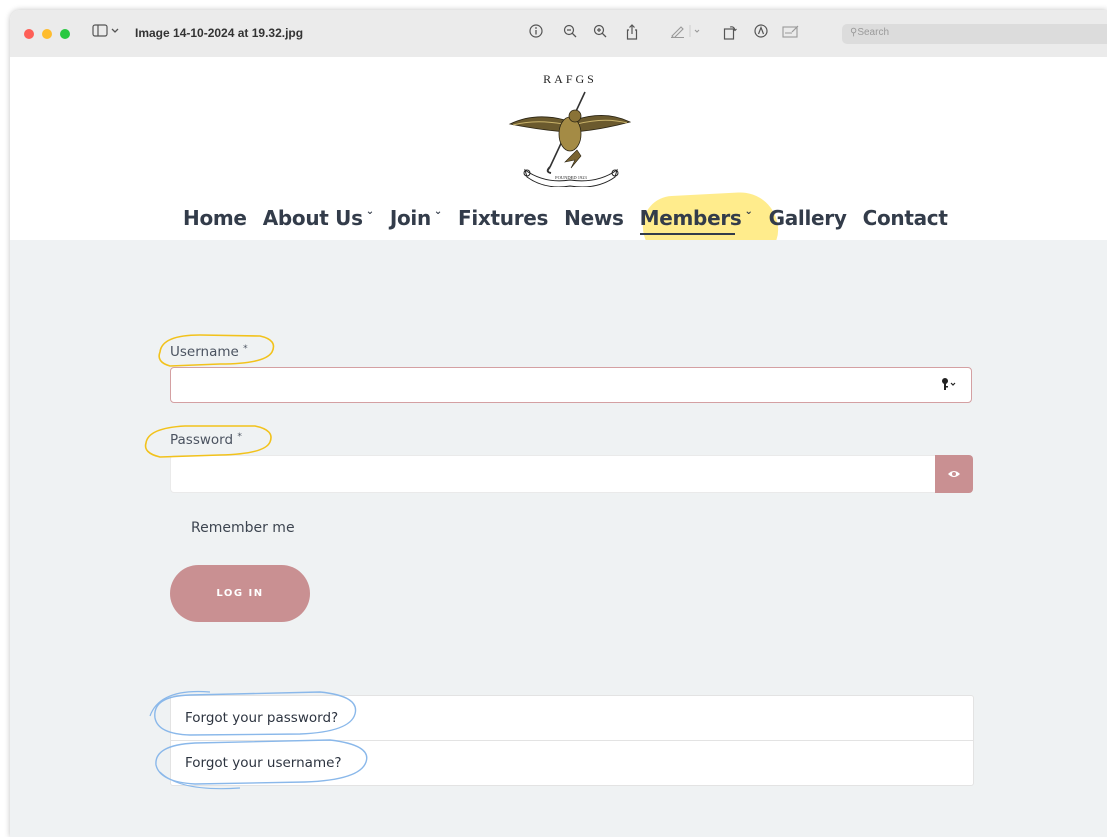 The width and height of the screenshot is (1107, 837). Describe the element at coordinates (572, 718) in the screenshot. I see `forgot-password-link: Forgot your password?` at that location.